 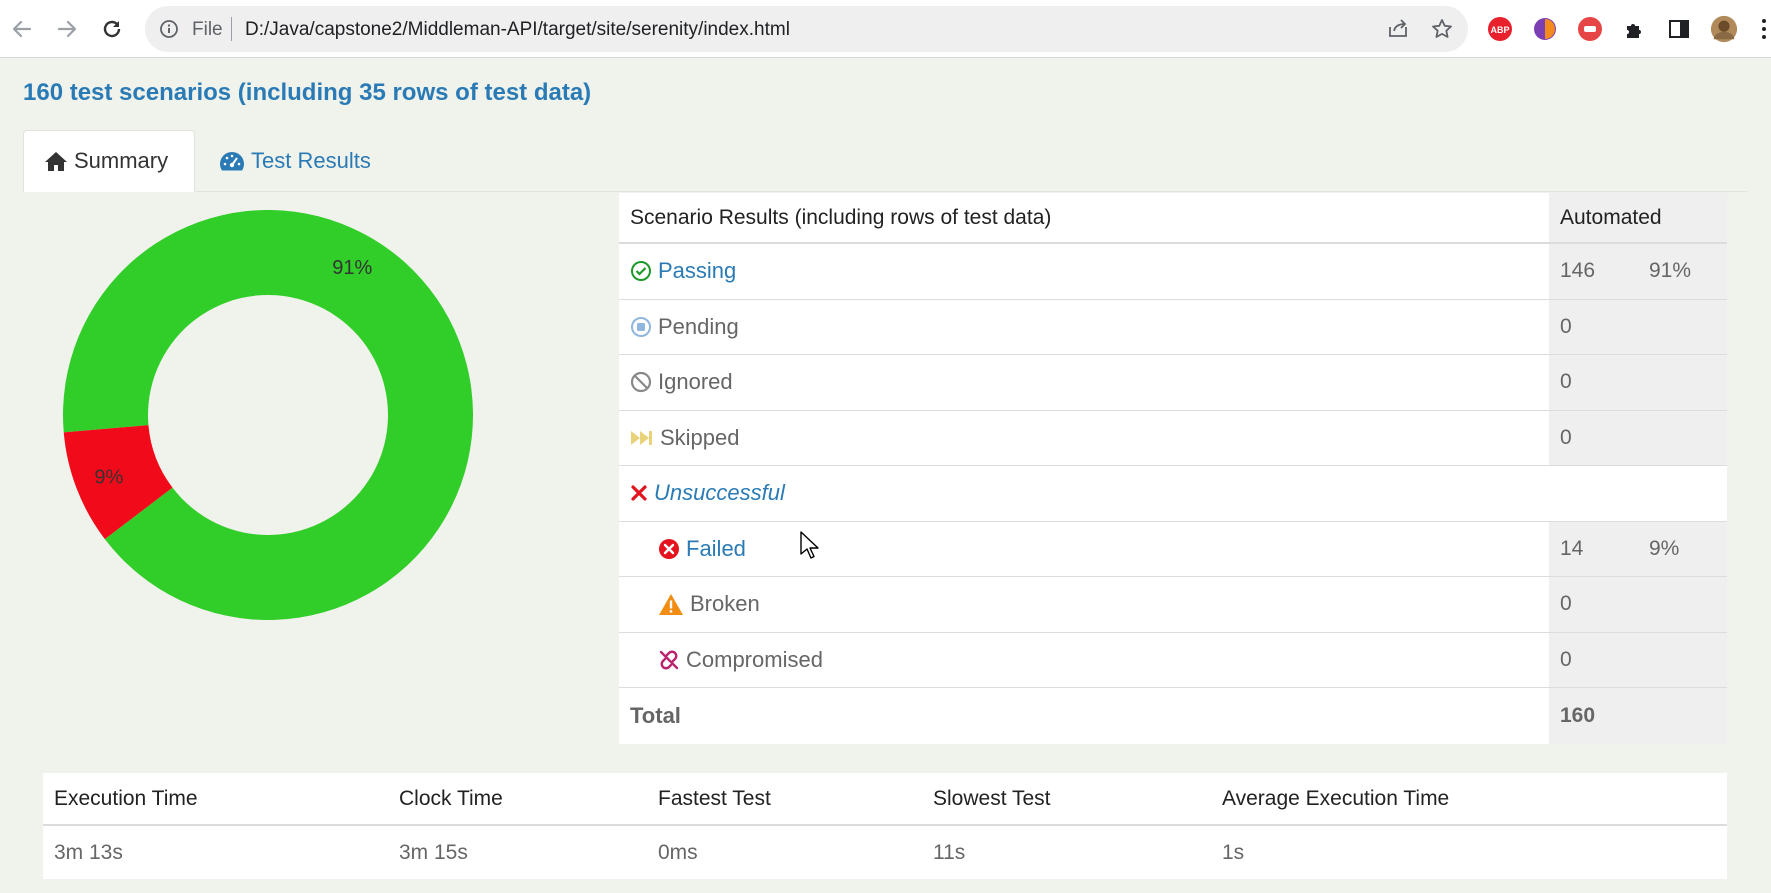 I want to click on back-arrow-icon, so click(x=22, y=29).